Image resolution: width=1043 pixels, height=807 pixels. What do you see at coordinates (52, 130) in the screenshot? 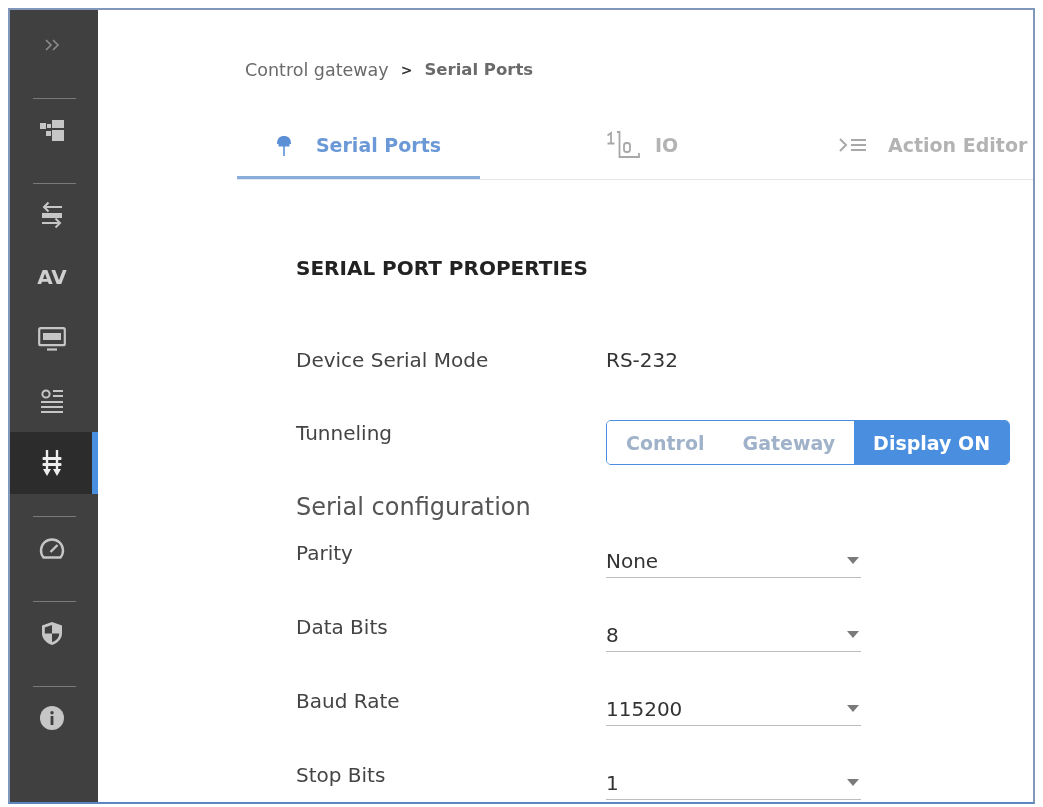
I see `blocks-icon` at bounding box center [52, 130].